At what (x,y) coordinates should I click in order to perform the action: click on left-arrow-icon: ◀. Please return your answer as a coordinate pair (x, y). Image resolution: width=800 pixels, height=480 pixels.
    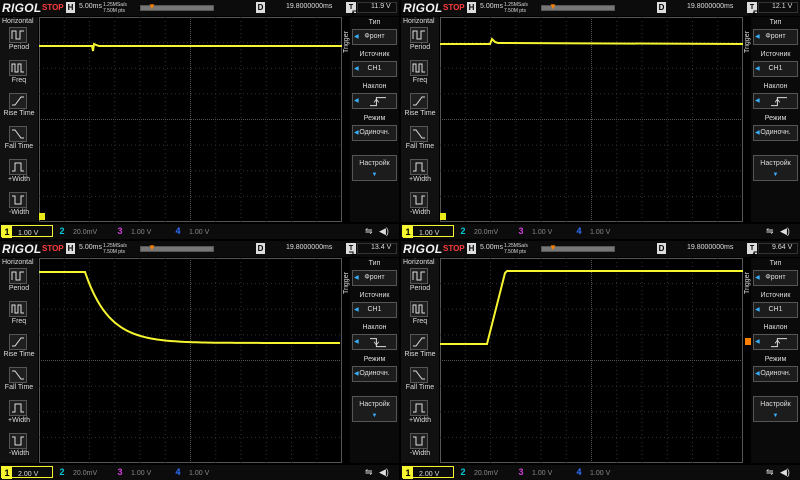
    Looking at the image, I should click on (757, 278).